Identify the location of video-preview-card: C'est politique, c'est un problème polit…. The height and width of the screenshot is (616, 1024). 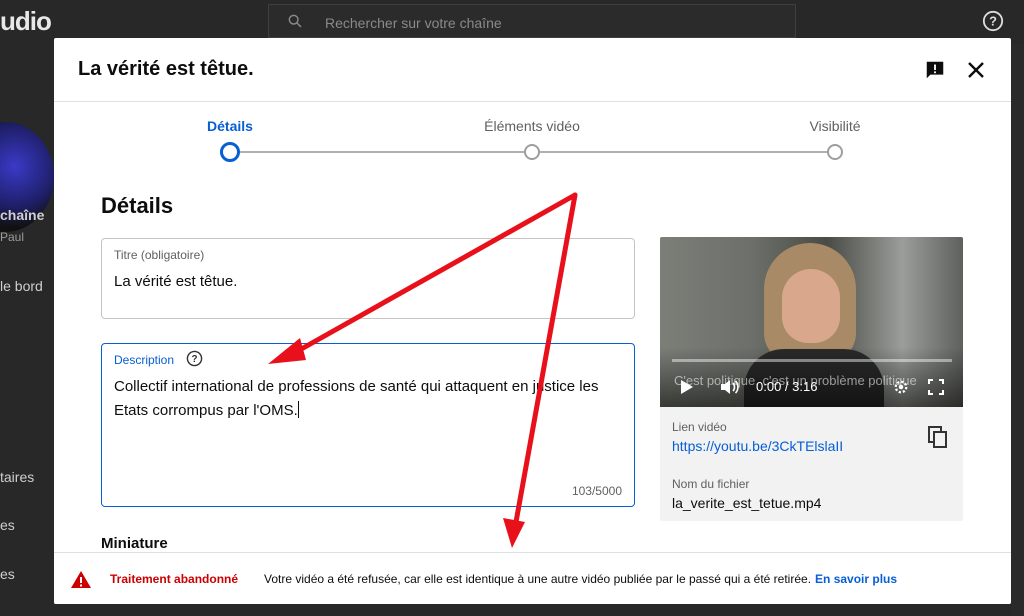
(811, 379).